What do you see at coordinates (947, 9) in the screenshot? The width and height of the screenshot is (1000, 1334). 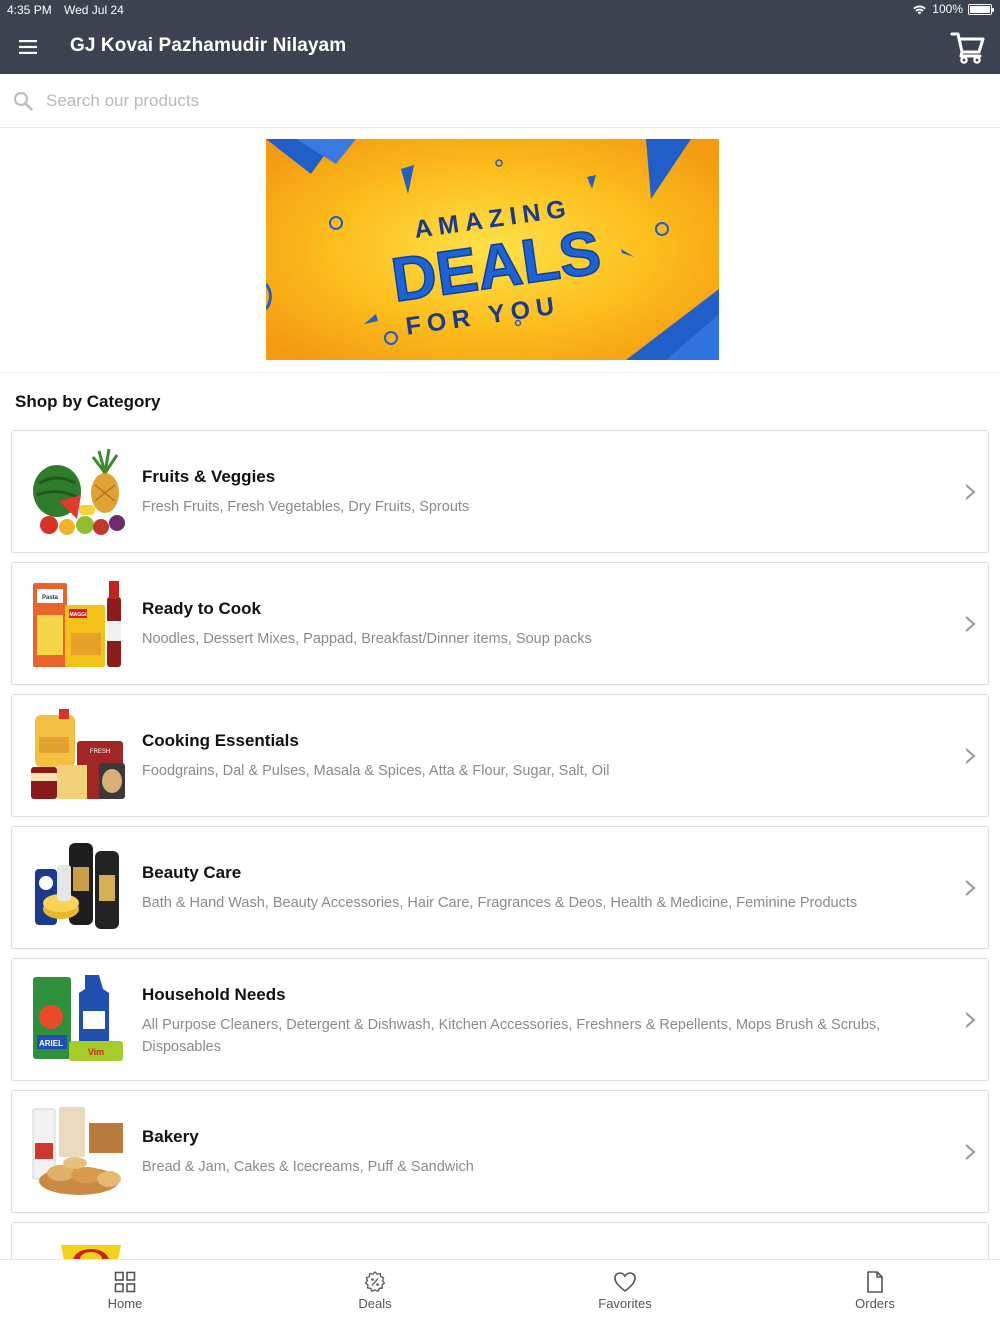 I see `battery-percent: 100%` at bounding box center [947, 9].